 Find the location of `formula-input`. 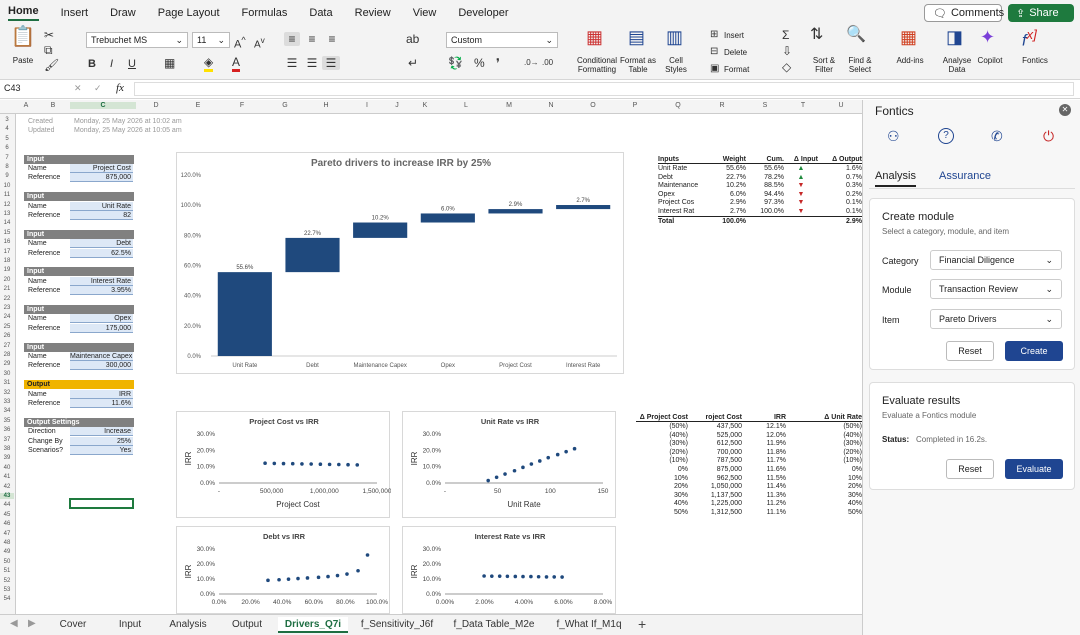

formula-input is located at coordinates (604, 89).